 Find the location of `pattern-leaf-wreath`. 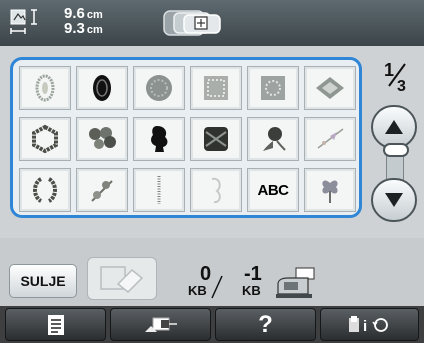

pattern-leaf-wreath is located at coordinates (45, 190).